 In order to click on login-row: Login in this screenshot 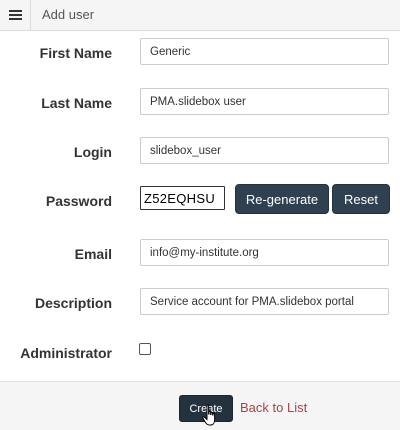, I will do `click(200, 152)`.